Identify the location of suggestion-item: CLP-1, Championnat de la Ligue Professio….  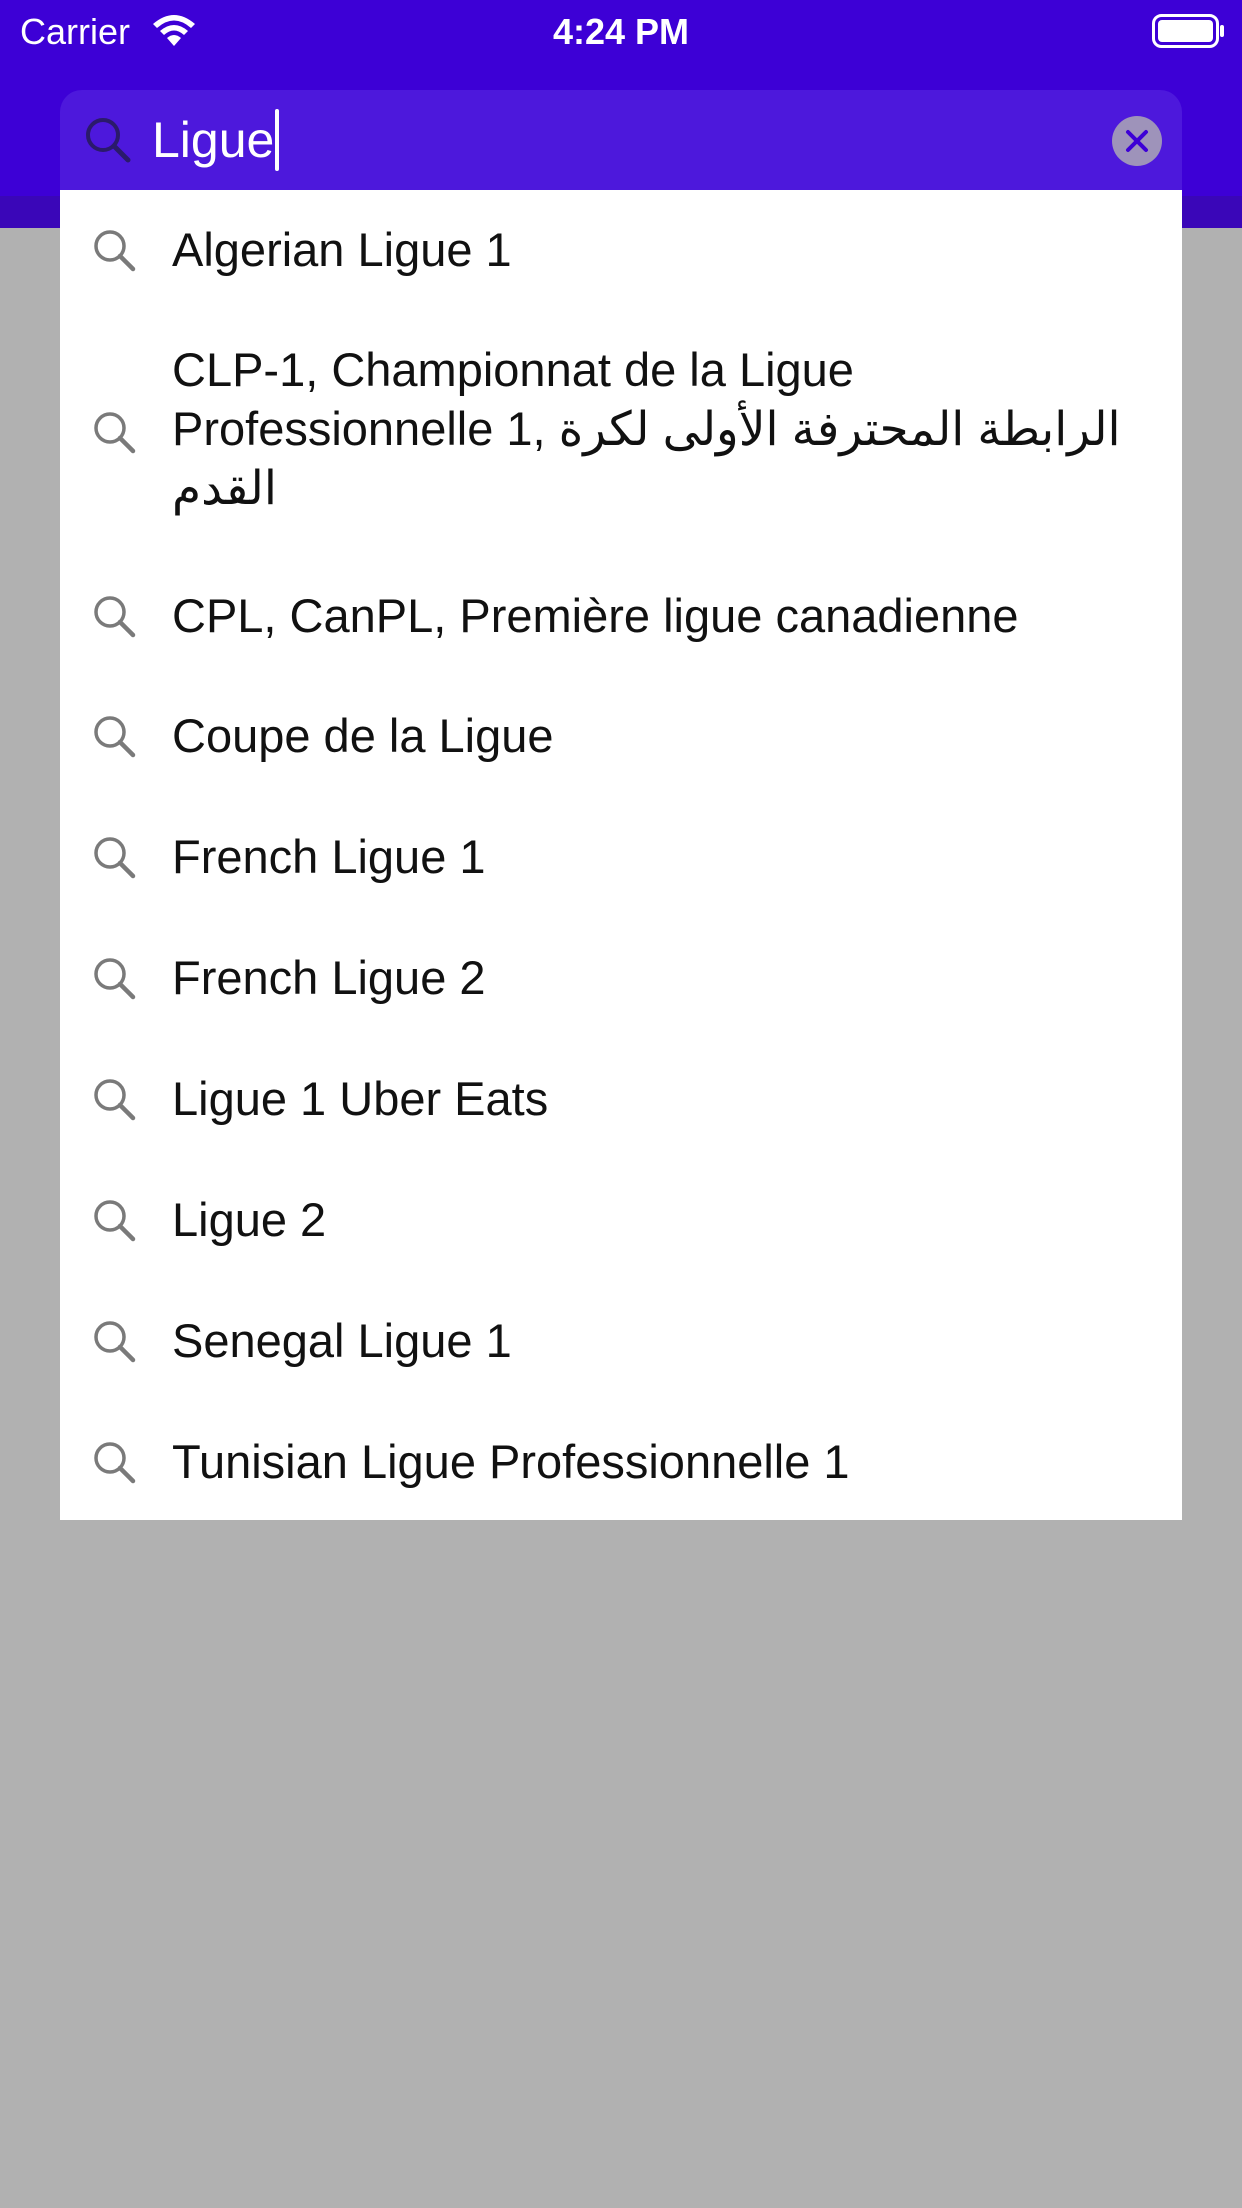
(621, 433).